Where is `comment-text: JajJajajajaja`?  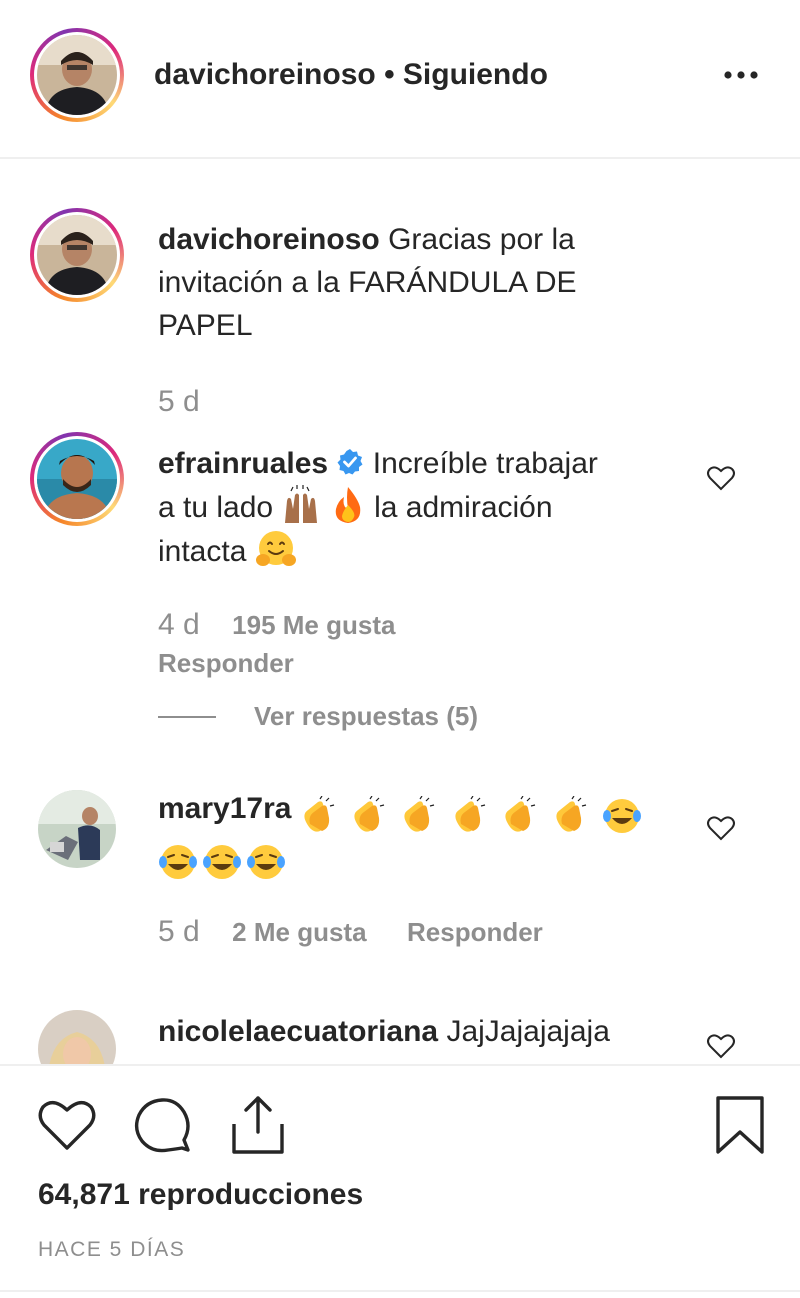
comment-text: JajJajajajaja is located at coordinates (528, 1031).